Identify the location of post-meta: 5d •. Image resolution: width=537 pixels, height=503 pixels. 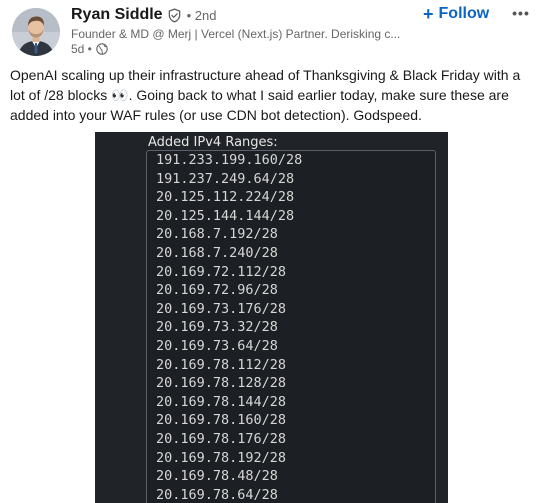
(89, 49).